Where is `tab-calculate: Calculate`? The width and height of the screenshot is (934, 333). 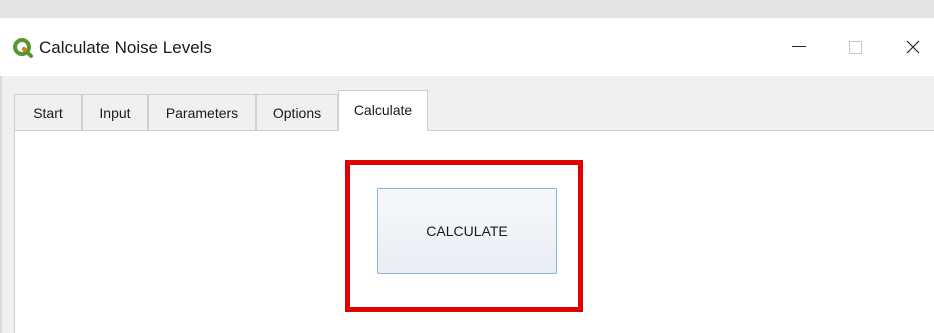 tab-calculate: Calculate is located at coordinates (383, 110).